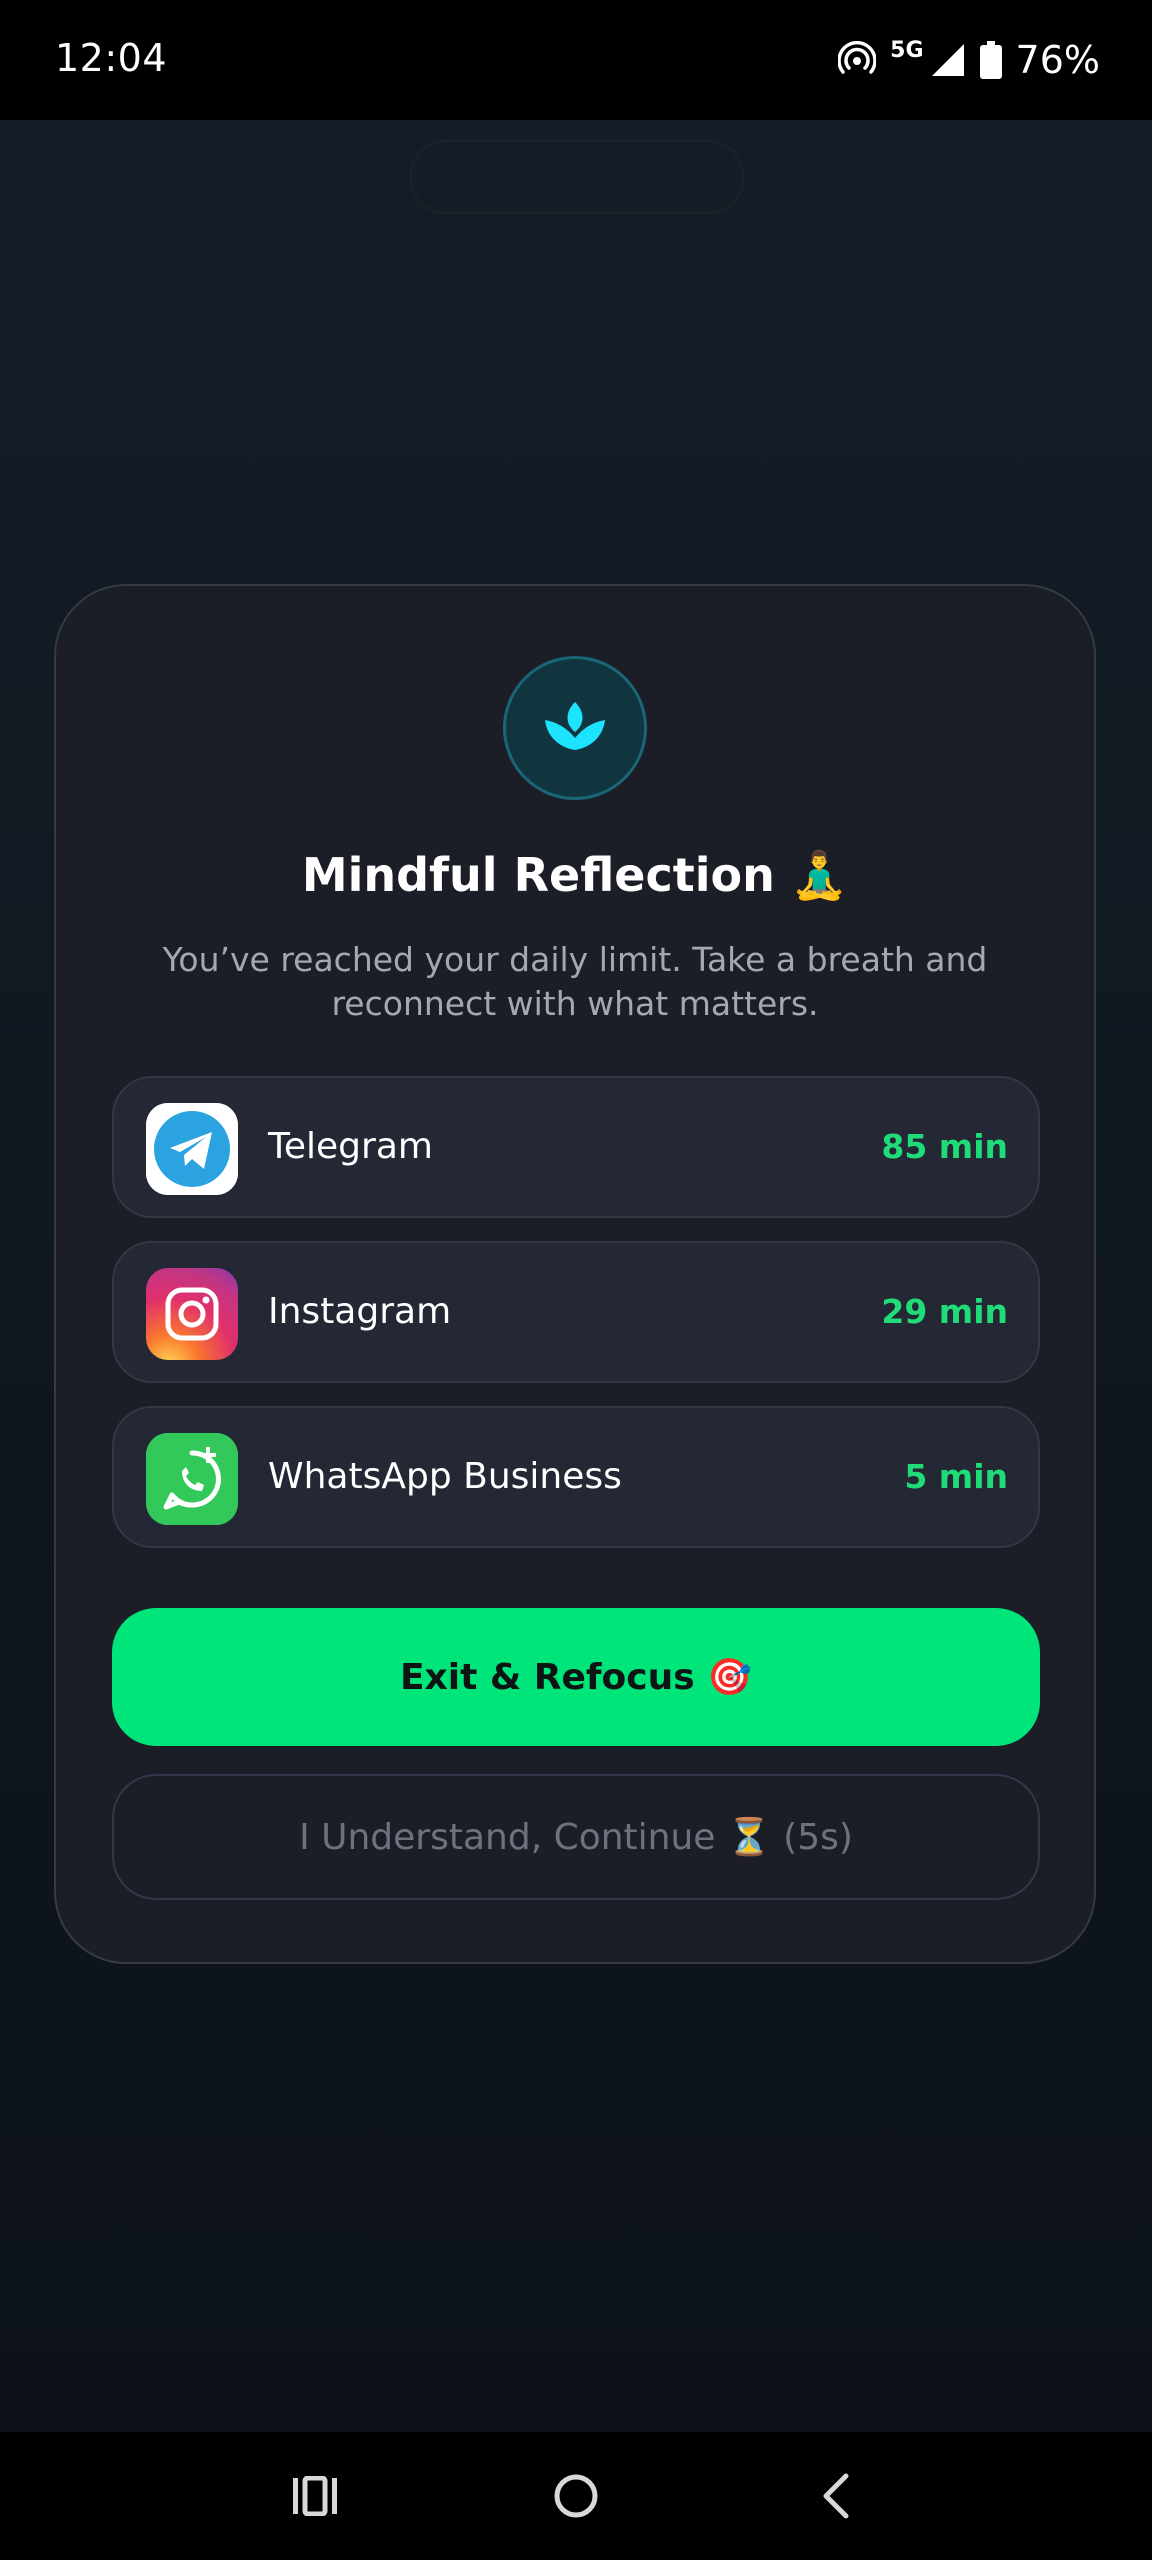 This screenshot has width=1152, height=2560. Describe the element at coordinates (111, 58) in the screenshot. I see `status-time: 12:04` at that location.